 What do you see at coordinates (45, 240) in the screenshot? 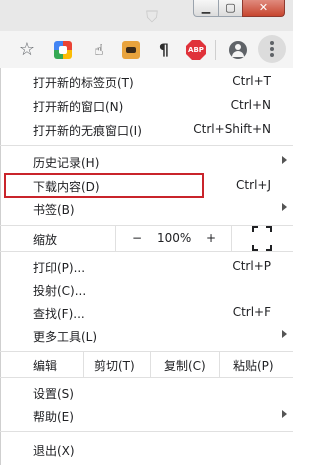
I see `zoom-label-text: 缩放` at bounding box center [45, 240].